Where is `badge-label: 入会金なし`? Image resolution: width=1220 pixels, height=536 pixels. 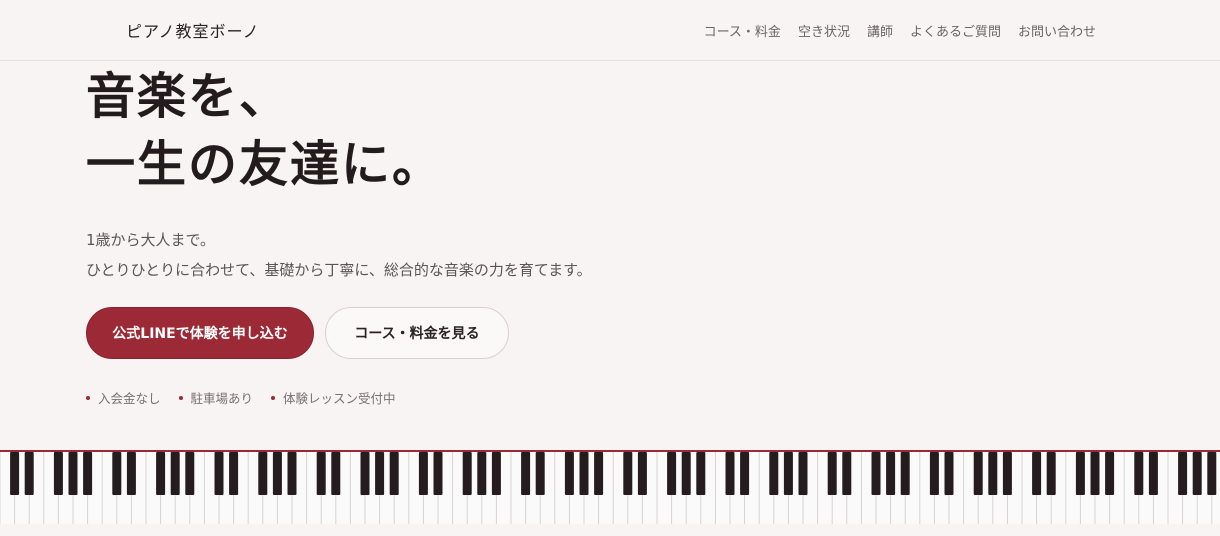
badge-label: 入会金なし is located at coordinates (129, 398).